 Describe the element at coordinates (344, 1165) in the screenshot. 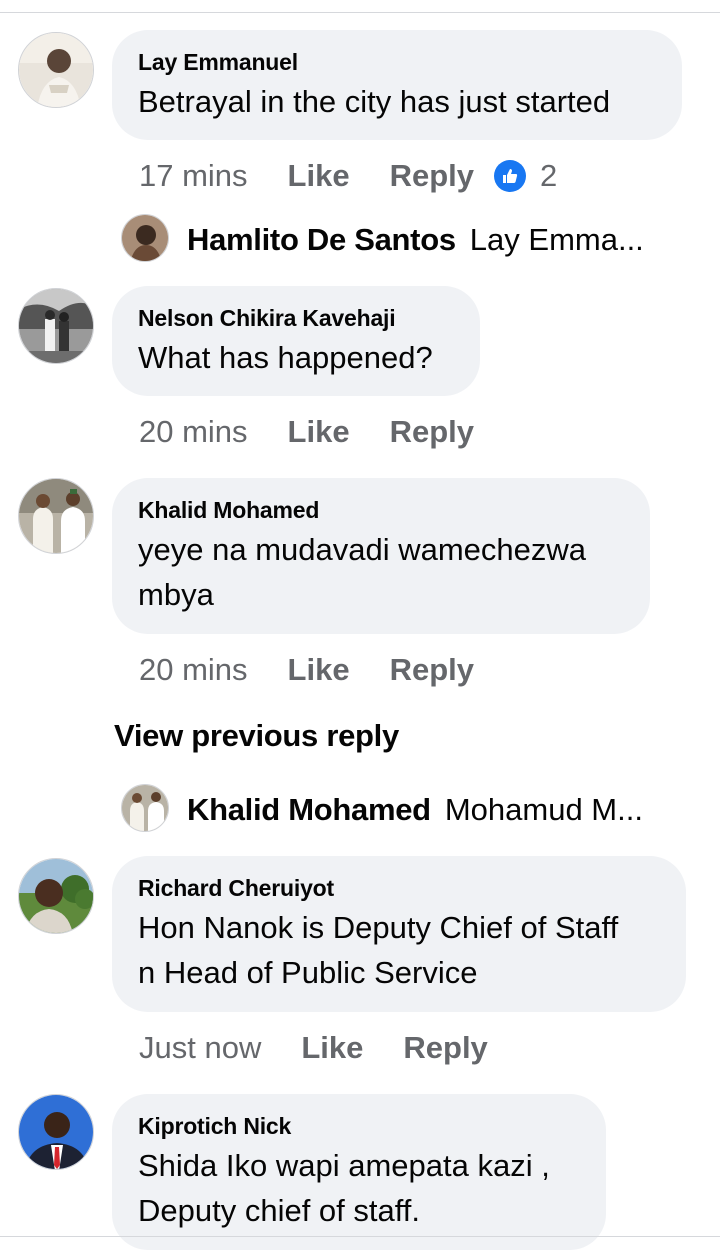

I see `comment-text-line: Shida Iko wapi amepata kazi ,` at that location.